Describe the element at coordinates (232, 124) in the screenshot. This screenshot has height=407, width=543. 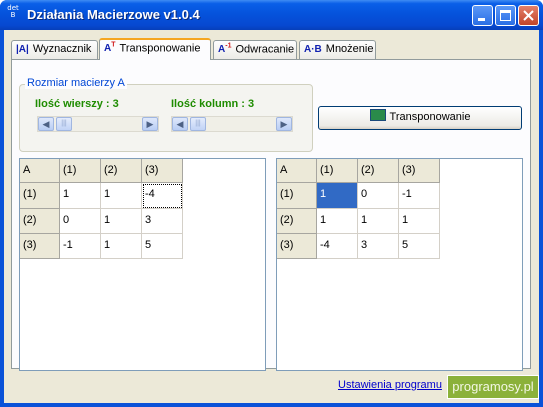
I see `cols-scrollbar: ◀ ||| ▶` at that location.